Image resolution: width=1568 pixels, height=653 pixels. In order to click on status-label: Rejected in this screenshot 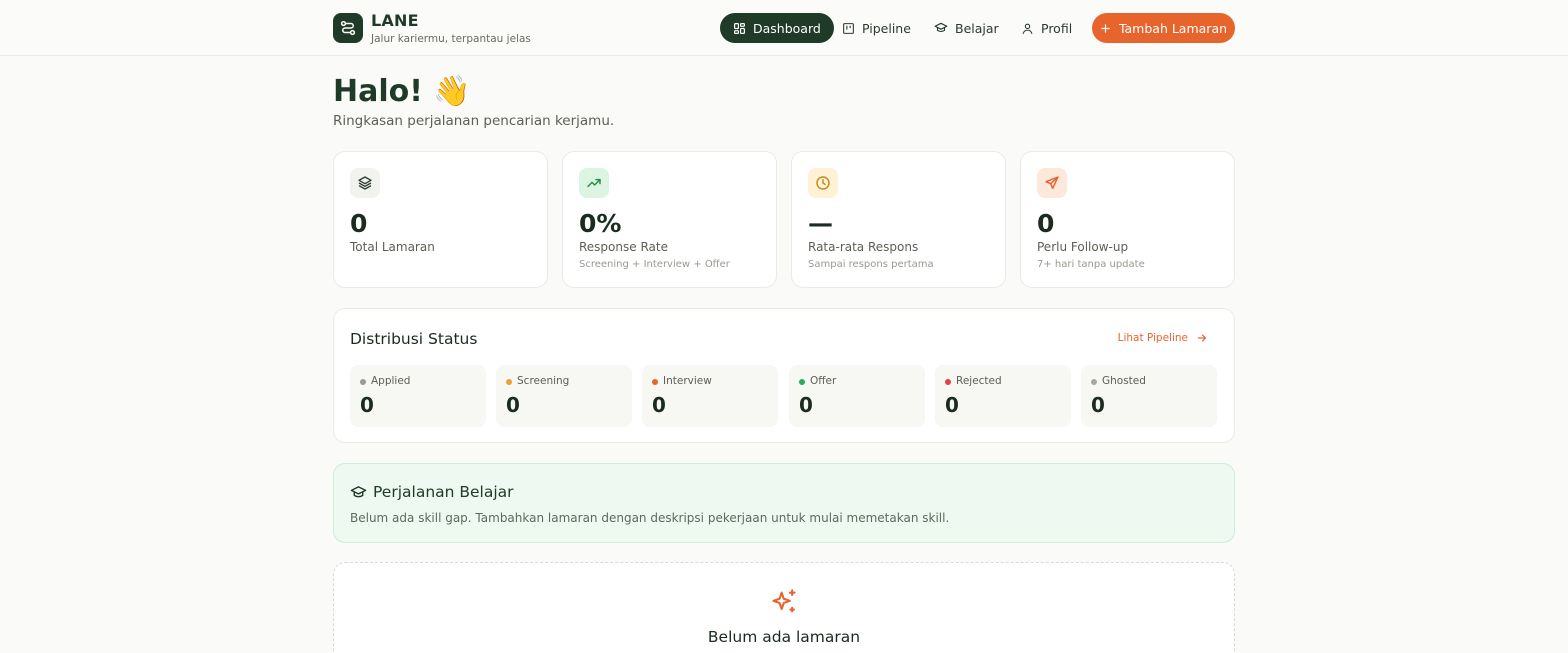, I will do `click(979, 381)`.